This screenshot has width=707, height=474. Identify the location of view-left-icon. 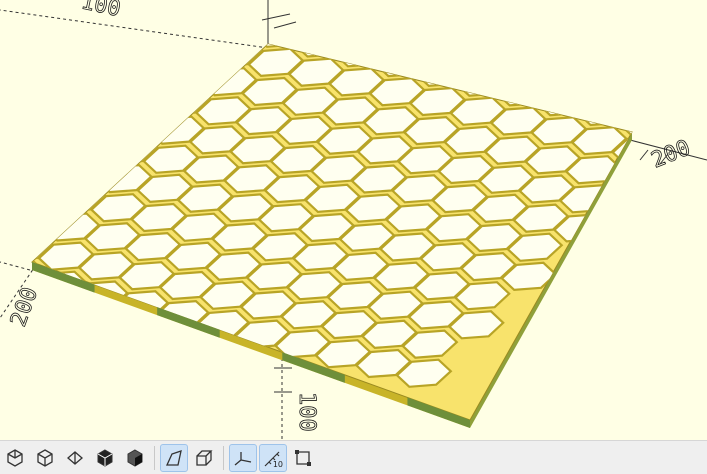
(105, 457).